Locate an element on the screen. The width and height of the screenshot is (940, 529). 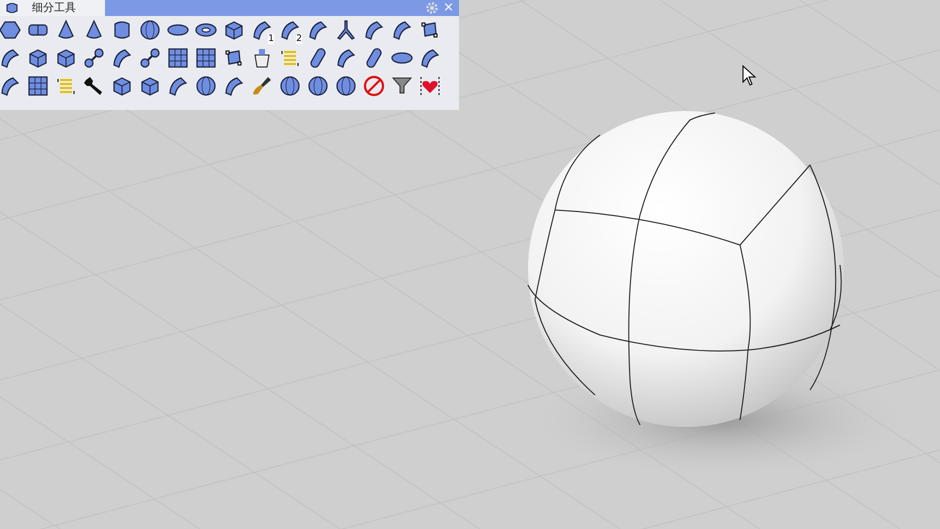
prohibited-icon is located at coordinates (374, 86).